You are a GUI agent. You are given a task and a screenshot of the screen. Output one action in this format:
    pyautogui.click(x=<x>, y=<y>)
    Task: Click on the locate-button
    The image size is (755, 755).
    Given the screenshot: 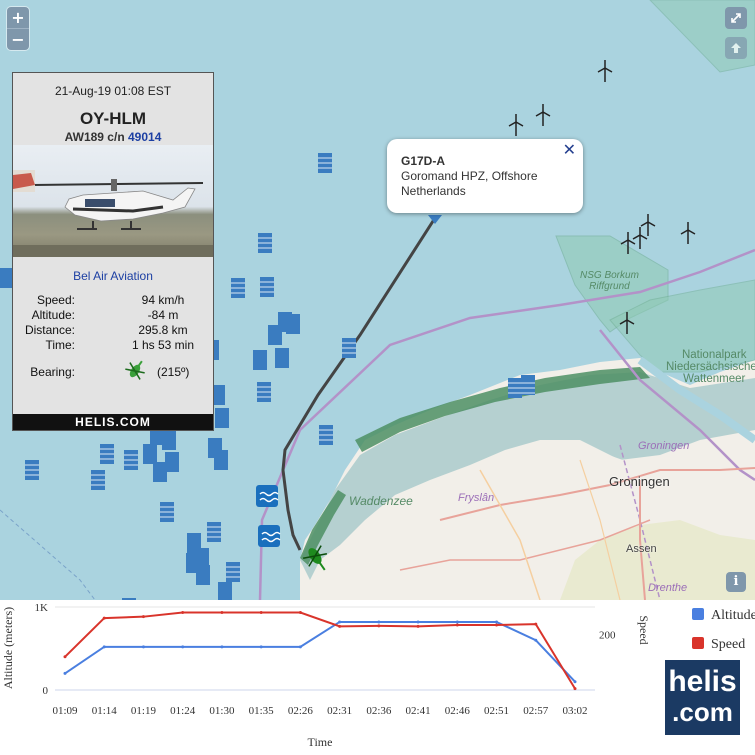 What is the action you would take?
    pyautogui.click(x=736, y=48)
    